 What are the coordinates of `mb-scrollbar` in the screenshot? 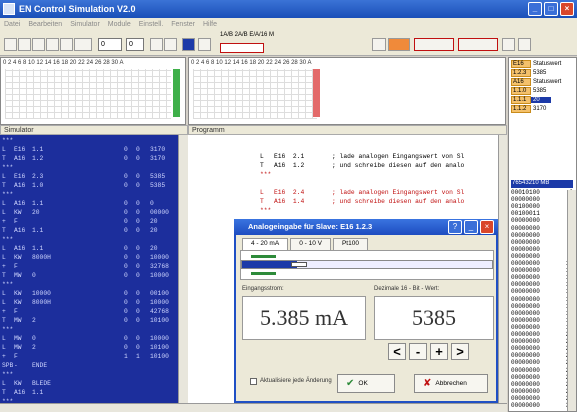 It's located at (571, 300).